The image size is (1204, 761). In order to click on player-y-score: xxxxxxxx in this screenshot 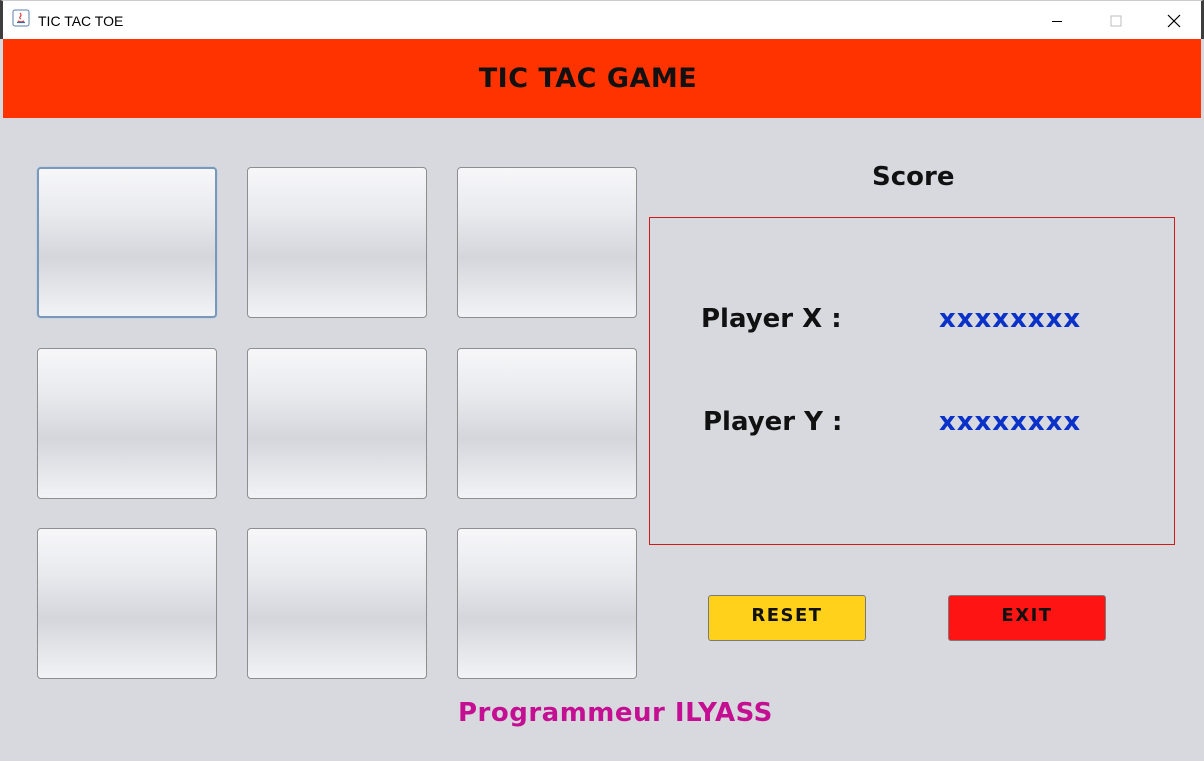, I will do `click(1010, 422)`.